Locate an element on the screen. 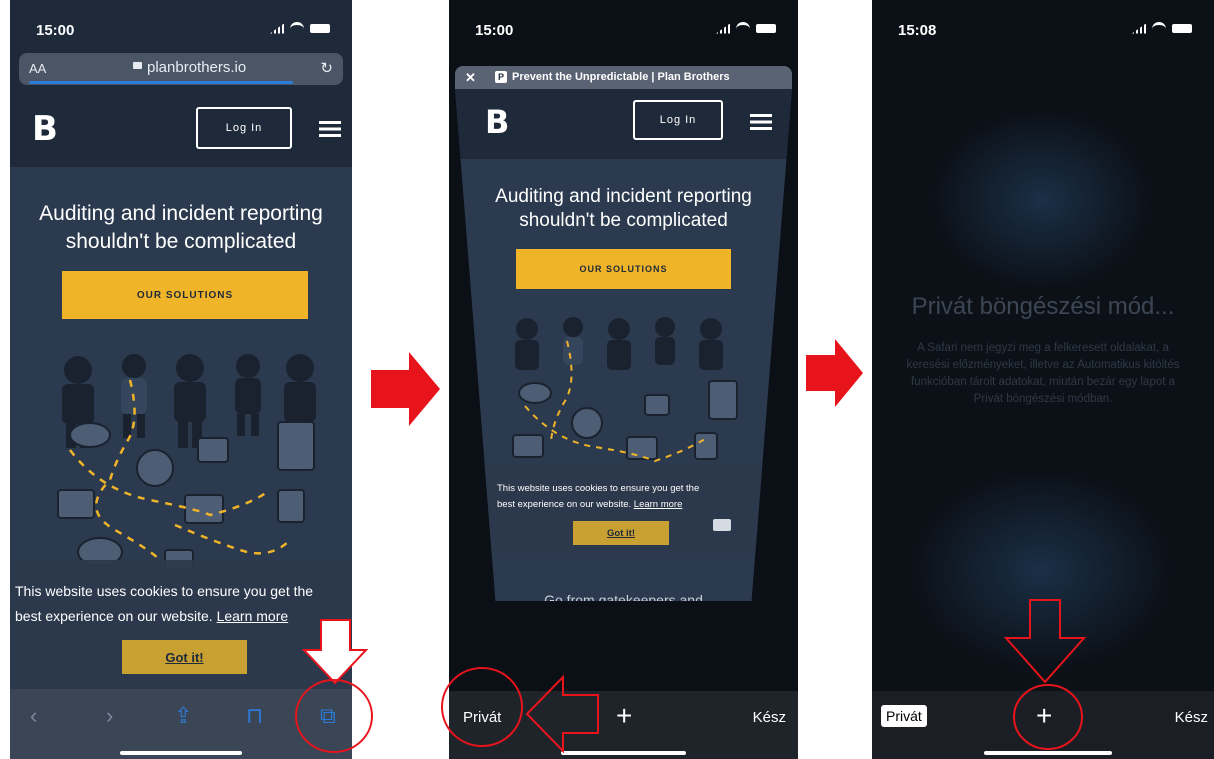 The height and width of the screenshot is (759, 1214). favicon: P is located at coordinates (501, 77).